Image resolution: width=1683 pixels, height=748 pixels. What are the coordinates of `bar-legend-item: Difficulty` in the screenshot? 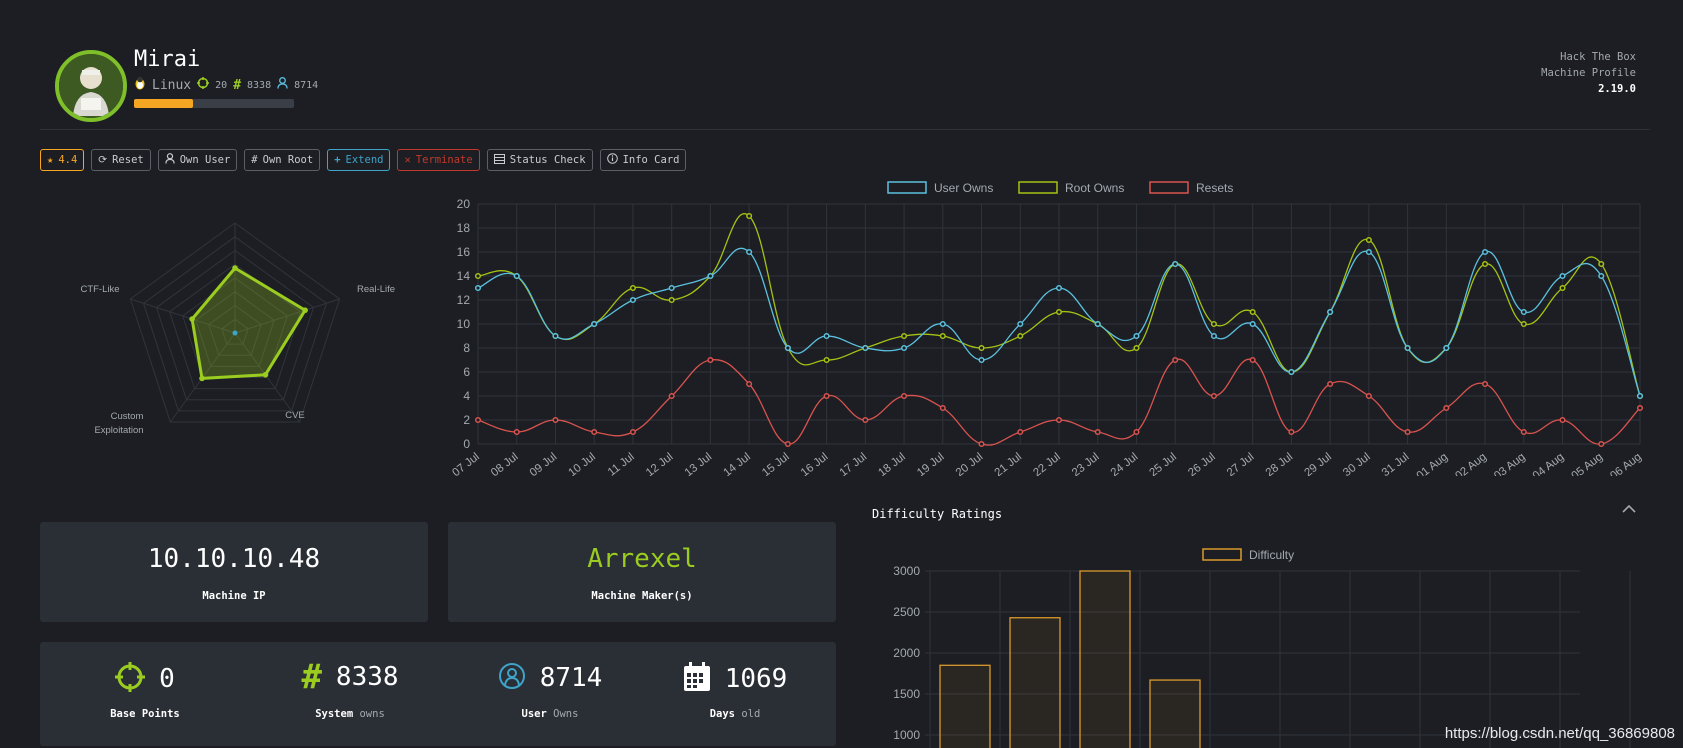 It's located at (1248, 555).